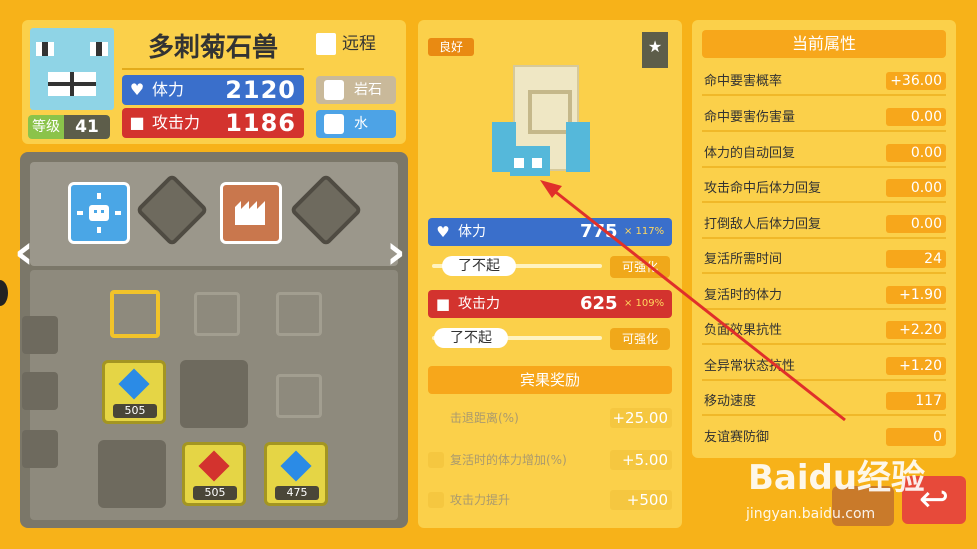  I want to click on attribute-name: 复活时的体力, so click(743, 295).